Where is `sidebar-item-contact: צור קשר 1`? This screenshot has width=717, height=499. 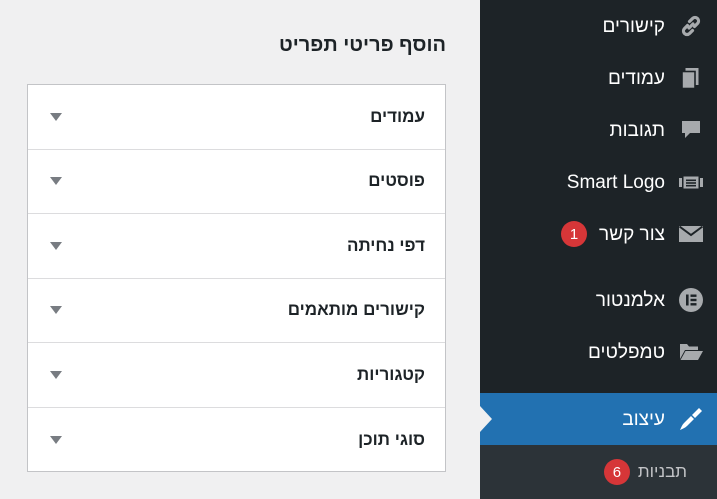 sidebar-item-contact: צור קשר 1 is located at coordinates (598, 234).